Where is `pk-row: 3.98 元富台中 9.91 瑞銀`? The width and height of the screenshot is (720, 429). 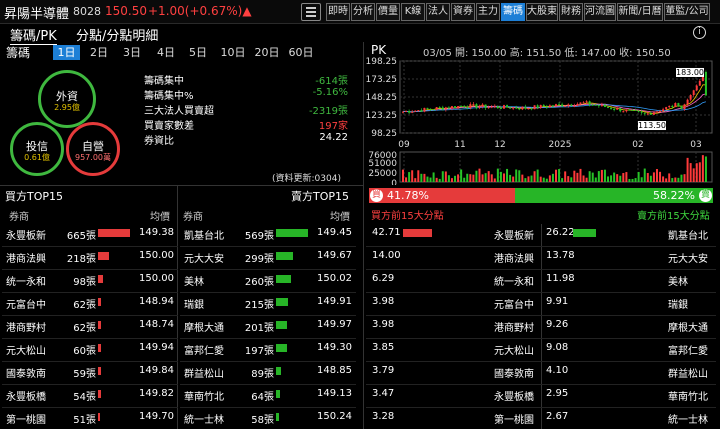 pk-row: 3.98 元富台中 9.91 瑞銀 is located at coordinates (541, 304).